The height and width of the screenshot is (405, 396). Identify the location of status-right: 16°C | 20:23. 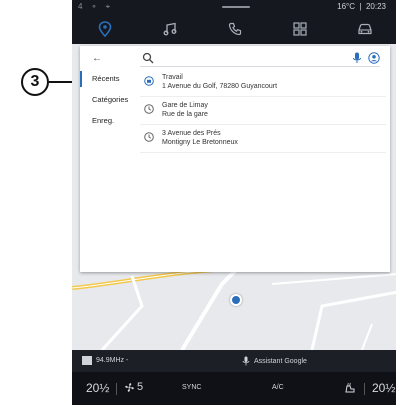
(361, 6).